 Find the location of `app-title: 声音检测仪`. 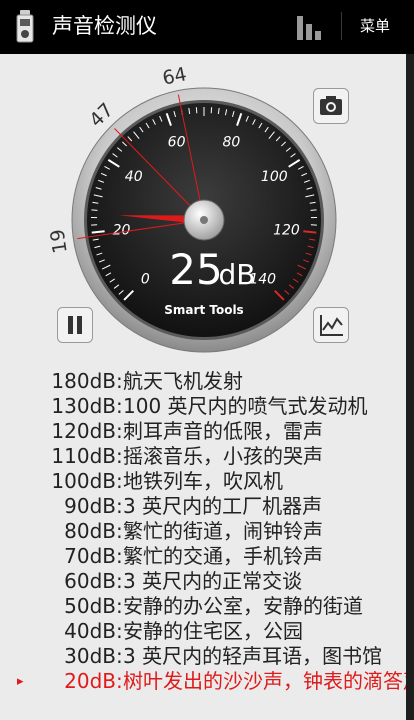

app-title: 声音检测仪 is located at coordinates (104, 26).